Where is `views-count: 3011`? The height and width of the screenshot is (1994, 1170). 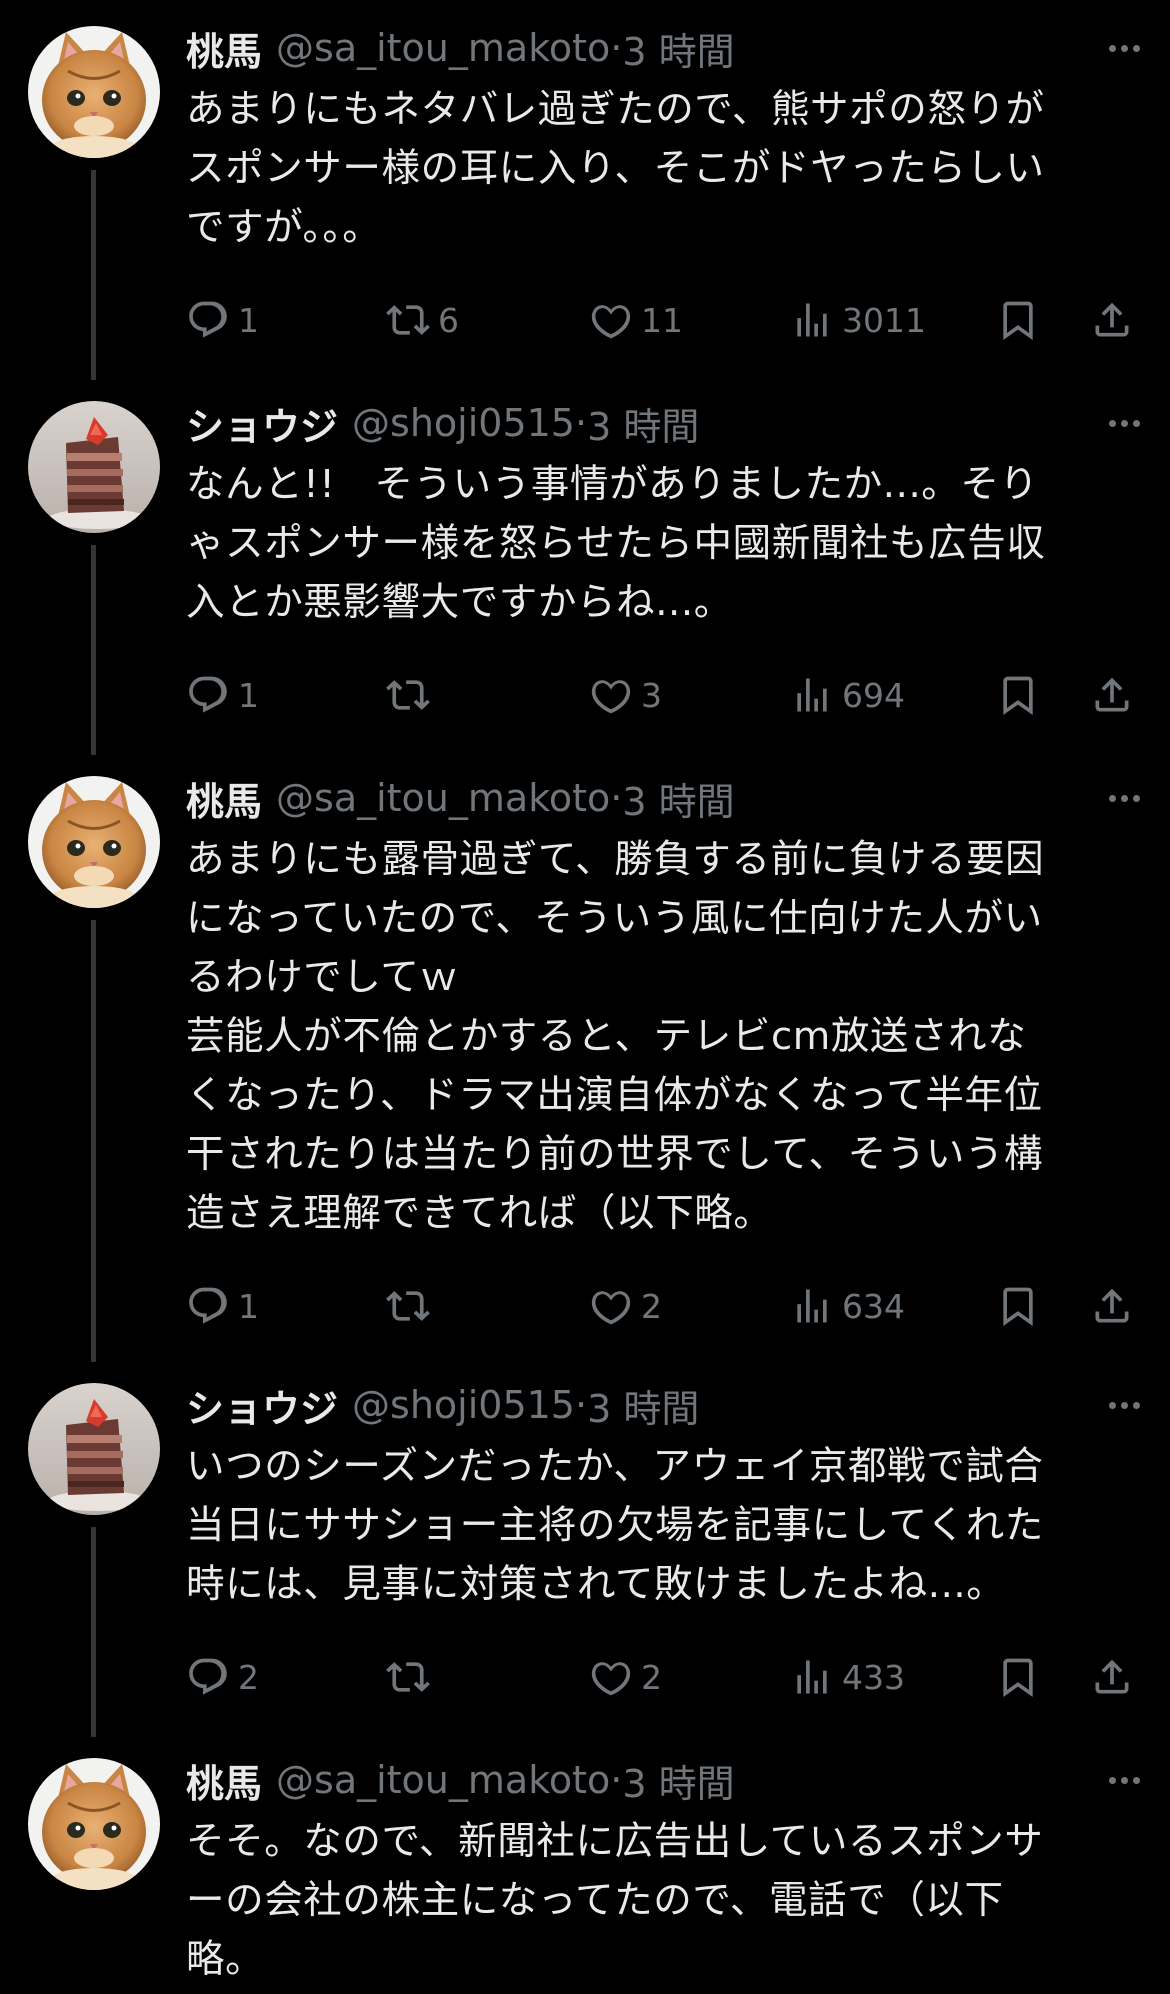 views-count: 3011 is located at coordinates (884, 320).